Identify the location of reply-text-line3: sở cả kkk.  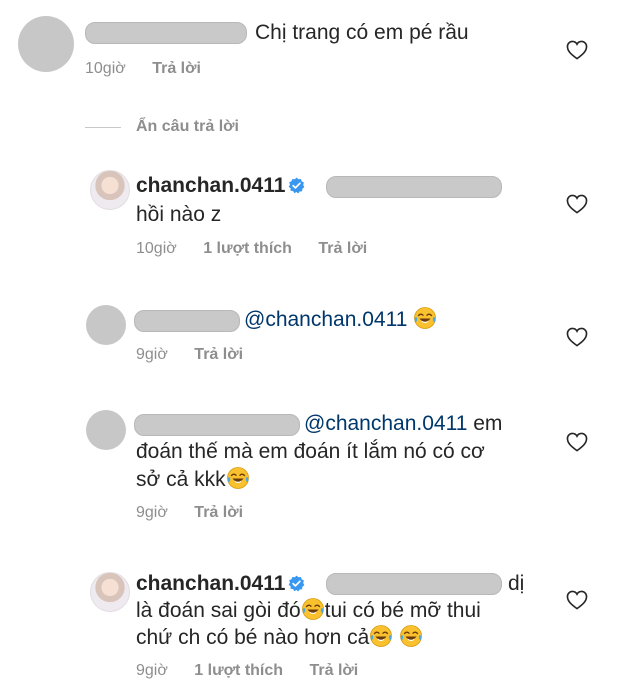
(193, 479).